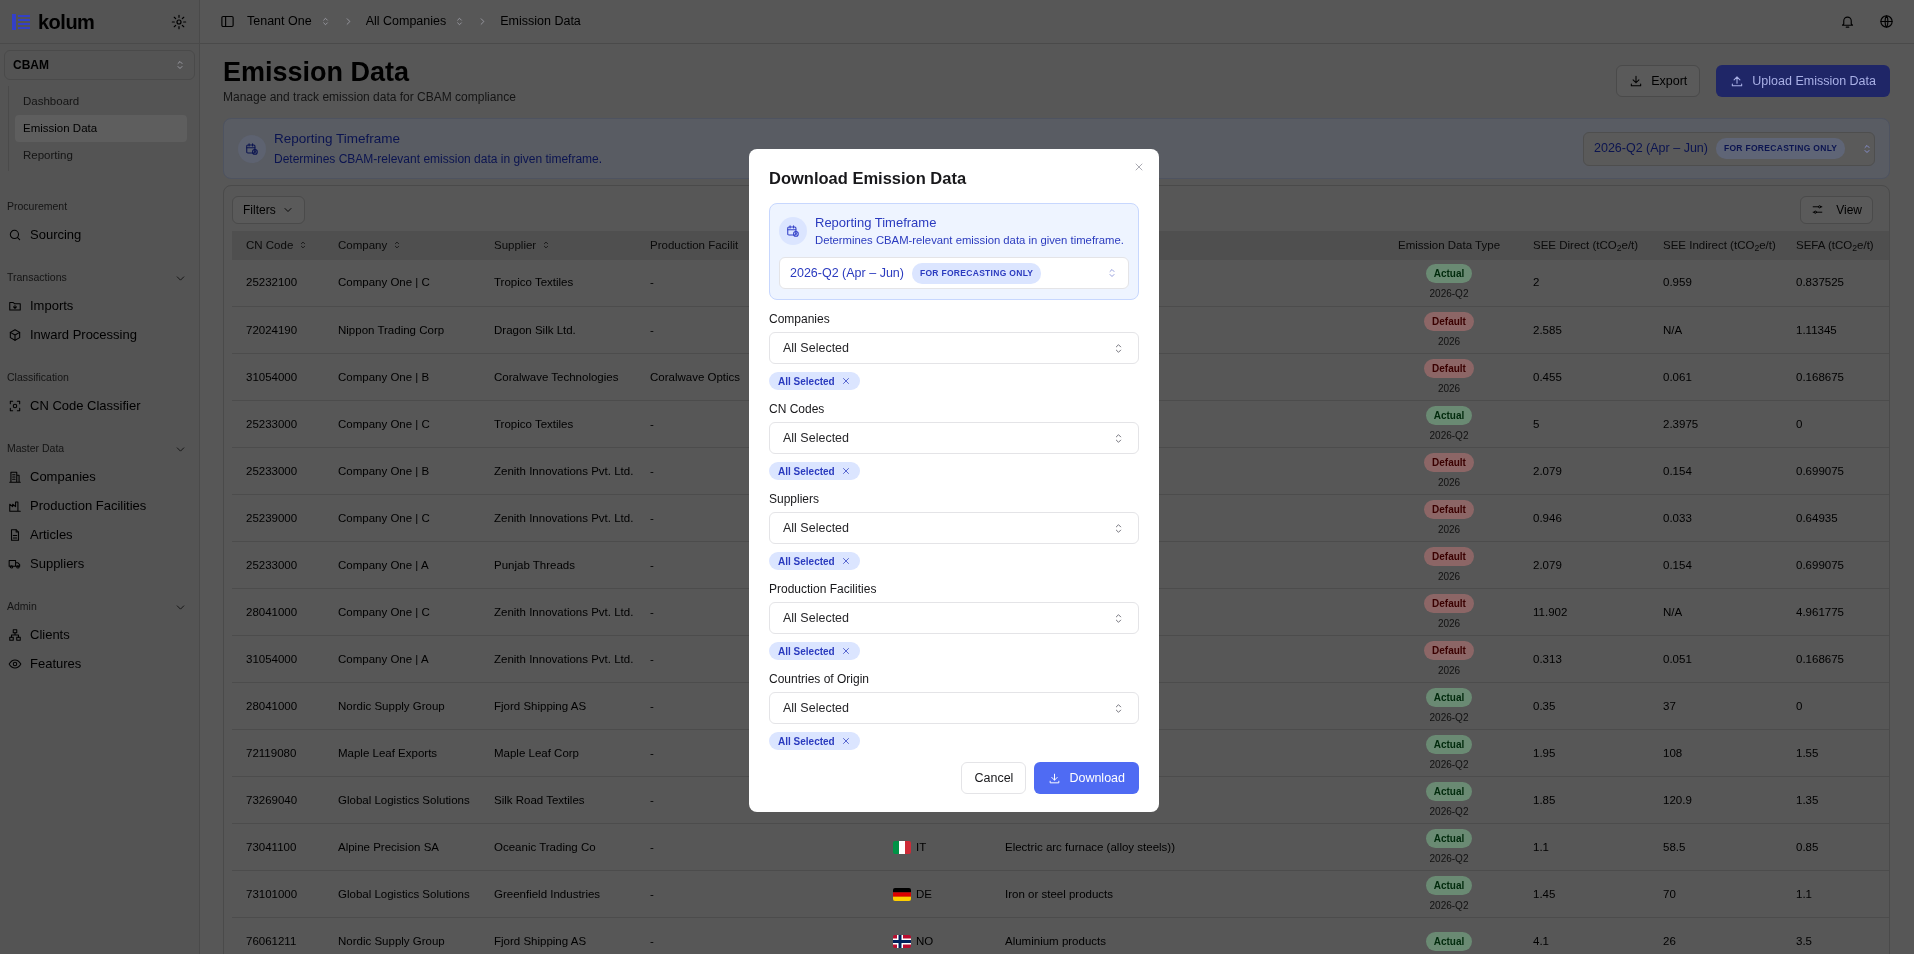 This screenshot has height=954, width=1914. I want to click on export-button: Export, so click(1658, 81).